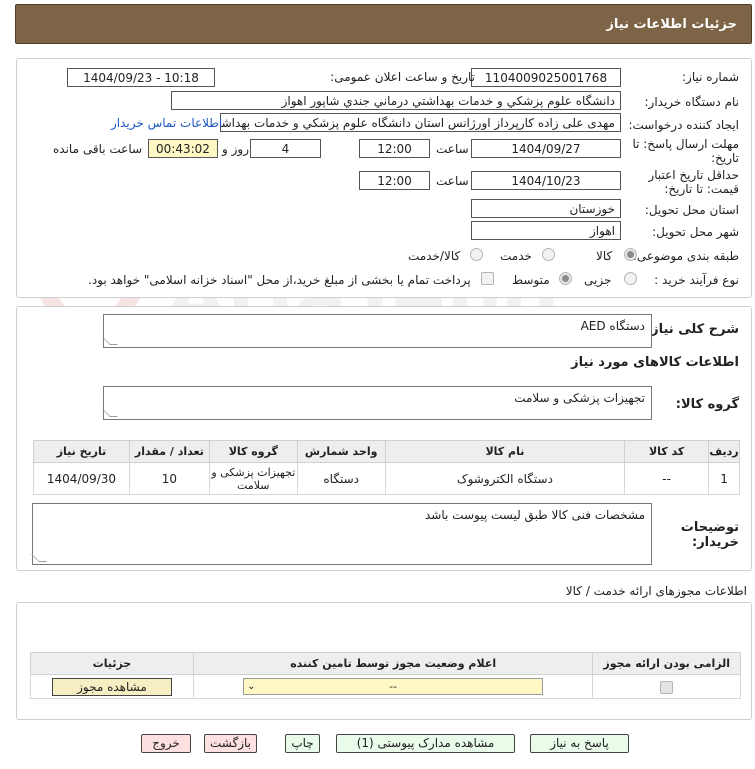 The width and height of the screenshot is (755, 769). I want to click on description-value: دستگاه AED, so click(612, 326).